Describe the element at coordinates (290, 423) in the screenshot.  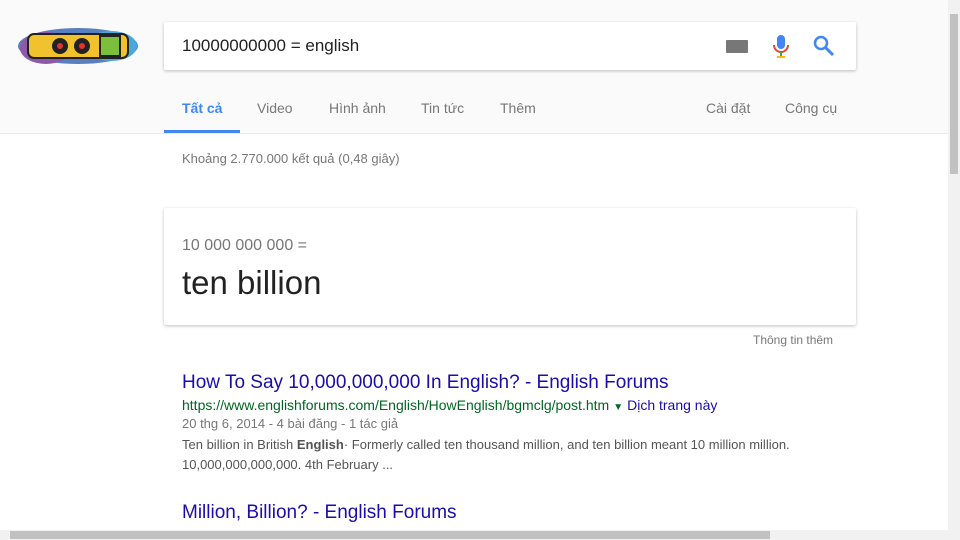
I see `result-meta: 20 thg 6, 2014 - 4 bài đăng - 1 tác giả` at that location.